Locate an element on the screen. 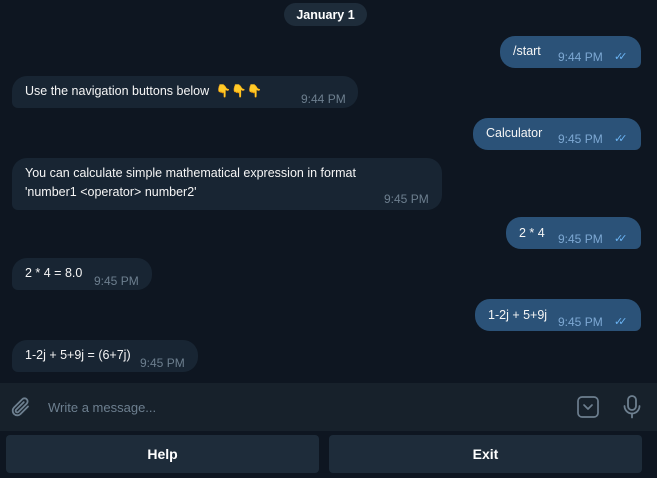  message-composer is located at coordinates (328, 407).